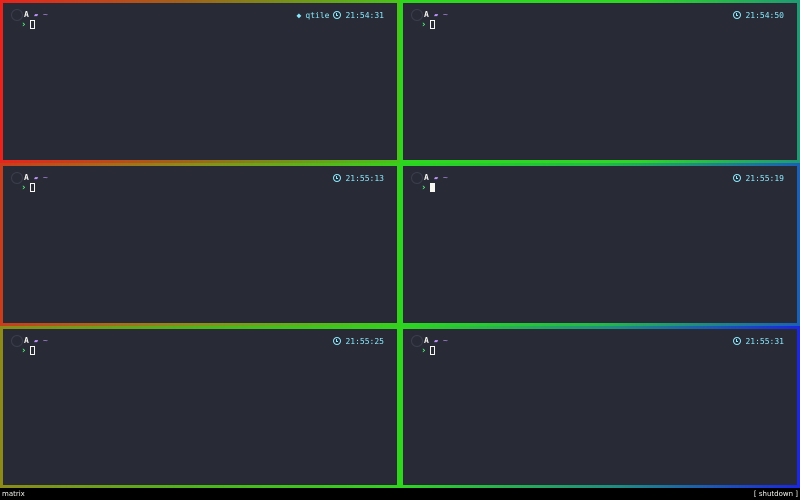 The image size is (800, 500). Describe the element at coordinates (364, 15) in the screenshot. I see `prompt-time: 21:54:31` at that location.